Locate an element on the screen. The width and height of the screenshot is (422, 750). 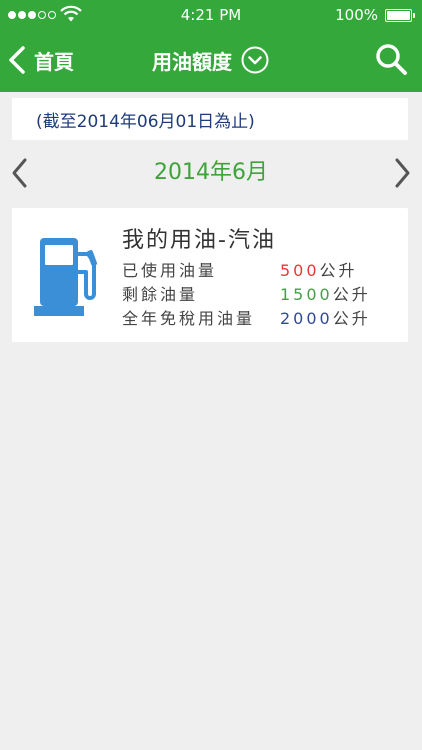
card-title: 我的用油-汽油 is located at coordinates (199, 240).